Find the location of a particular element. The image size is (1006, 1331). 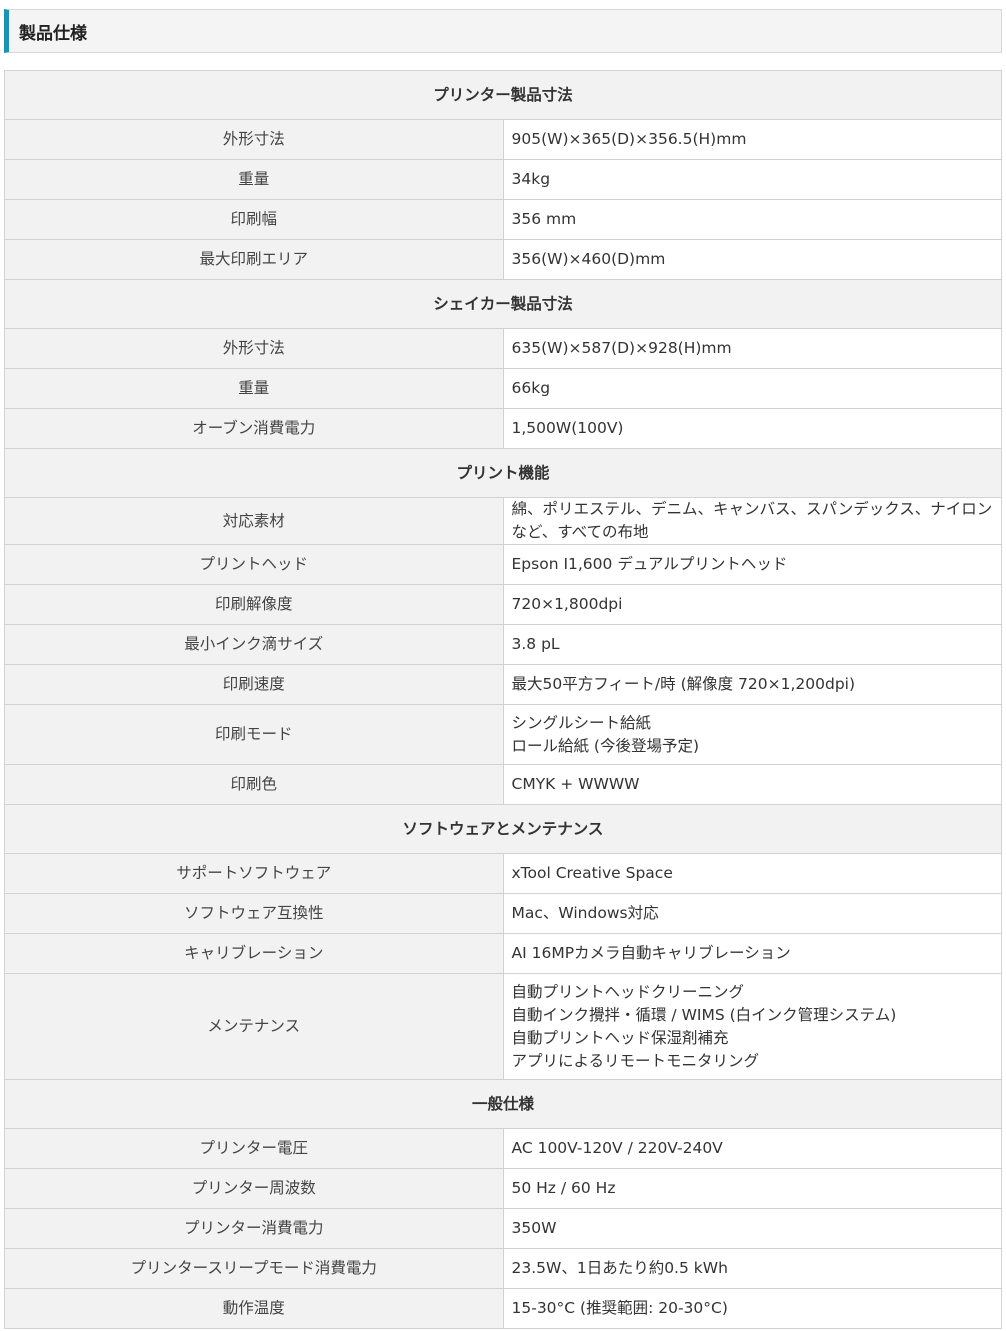

spec-value-line: xTool Creative Space is located at coordinates (592, 873).